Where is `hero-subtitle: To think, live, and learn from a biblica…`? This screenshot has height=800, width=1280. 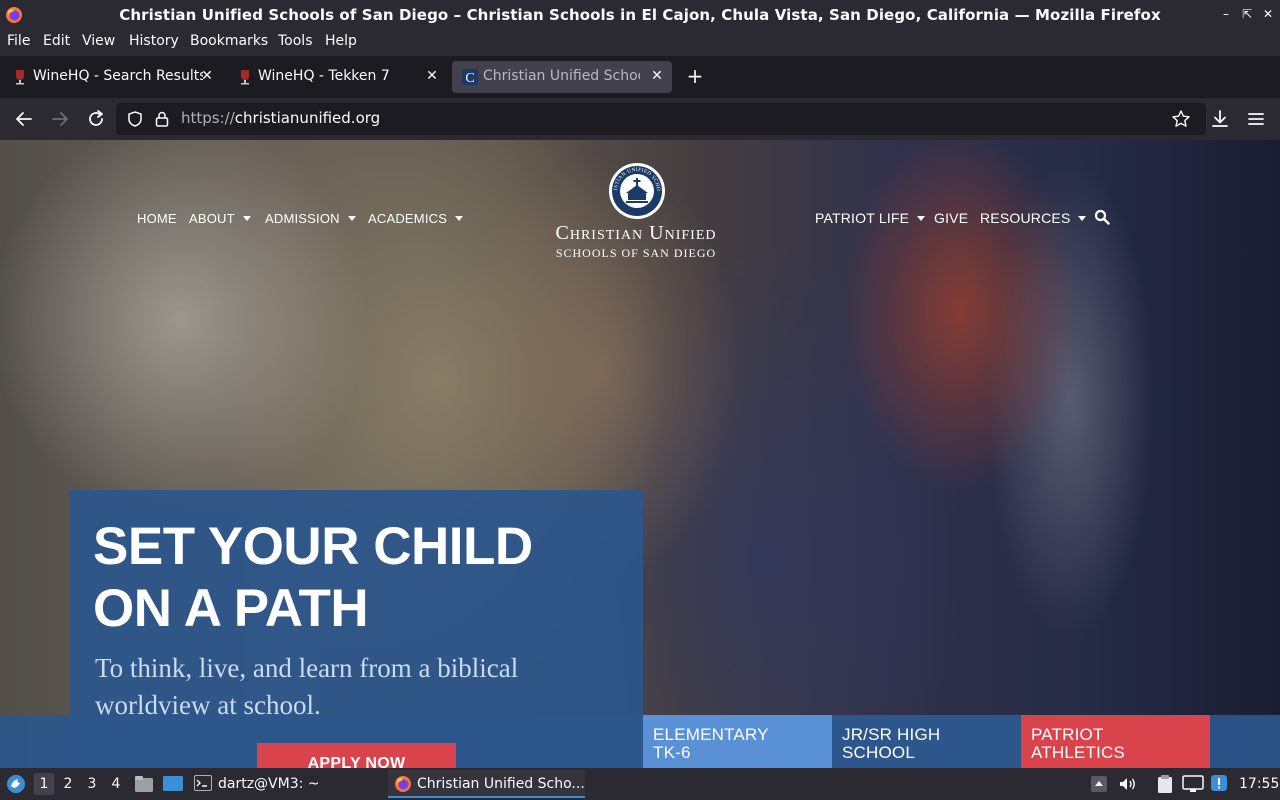
hero-subtitle: To think, live, and learn from a biblica… is located at coordinates (307, 686).